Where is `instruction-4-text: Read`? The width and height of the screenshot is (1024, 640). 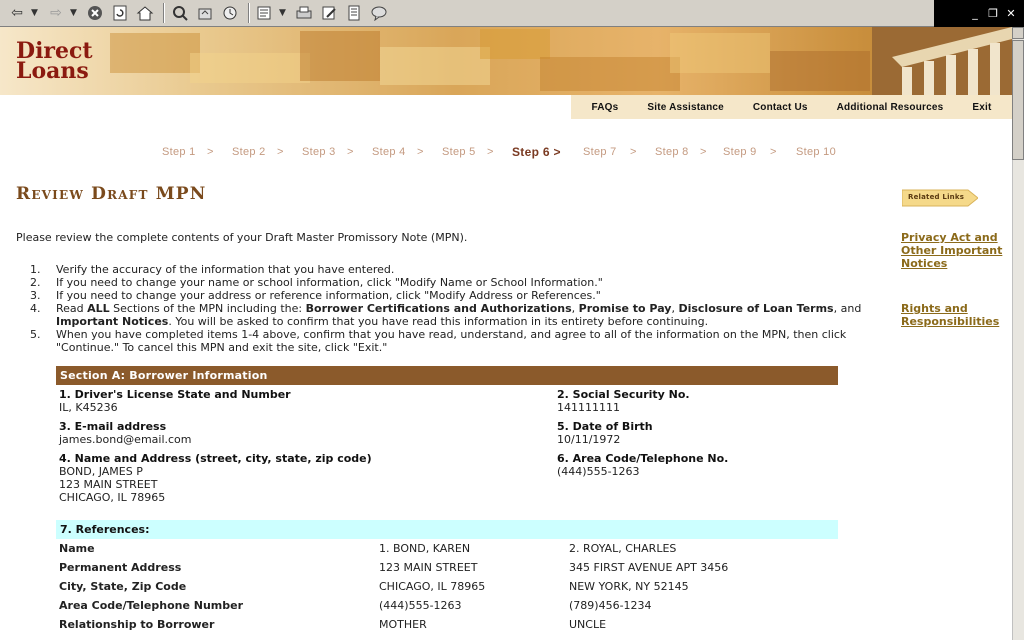
instruction-4-text: Read is located at coordinates (72, 308).